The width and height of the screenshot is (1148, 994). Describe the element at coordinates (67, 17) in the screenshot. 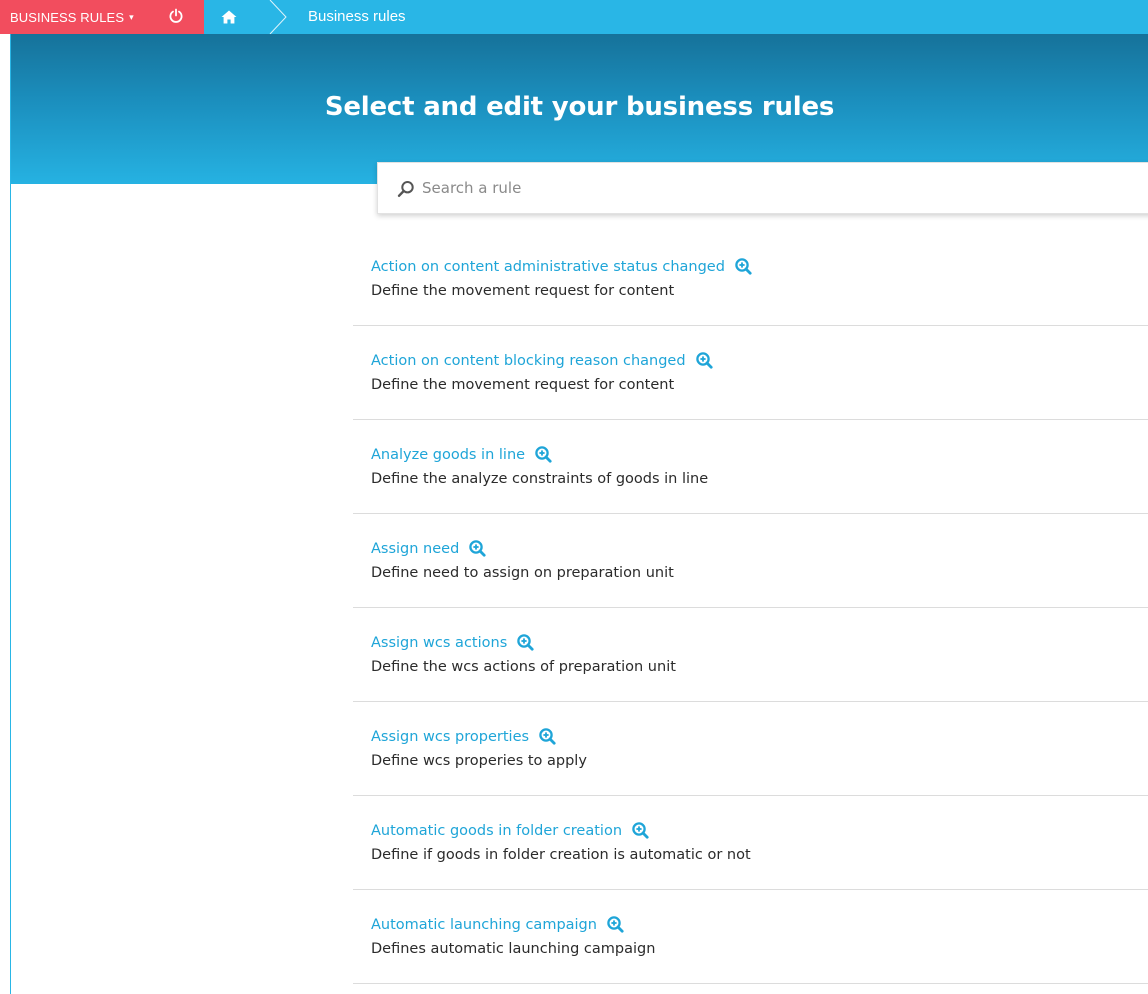

I see `app-menu-label: BUSINESS RULES` at that location.